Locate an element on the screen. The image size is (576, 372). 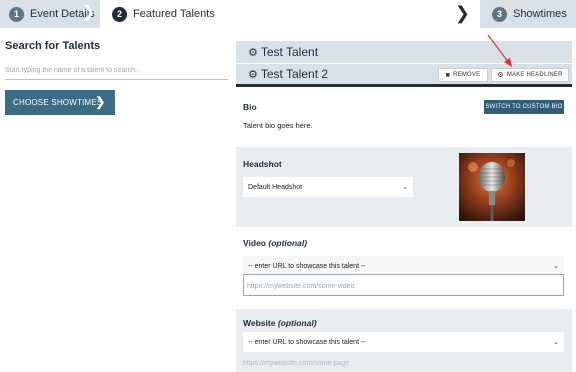
talent-name: Test Talent 2 is located at coordinates (294, 74).